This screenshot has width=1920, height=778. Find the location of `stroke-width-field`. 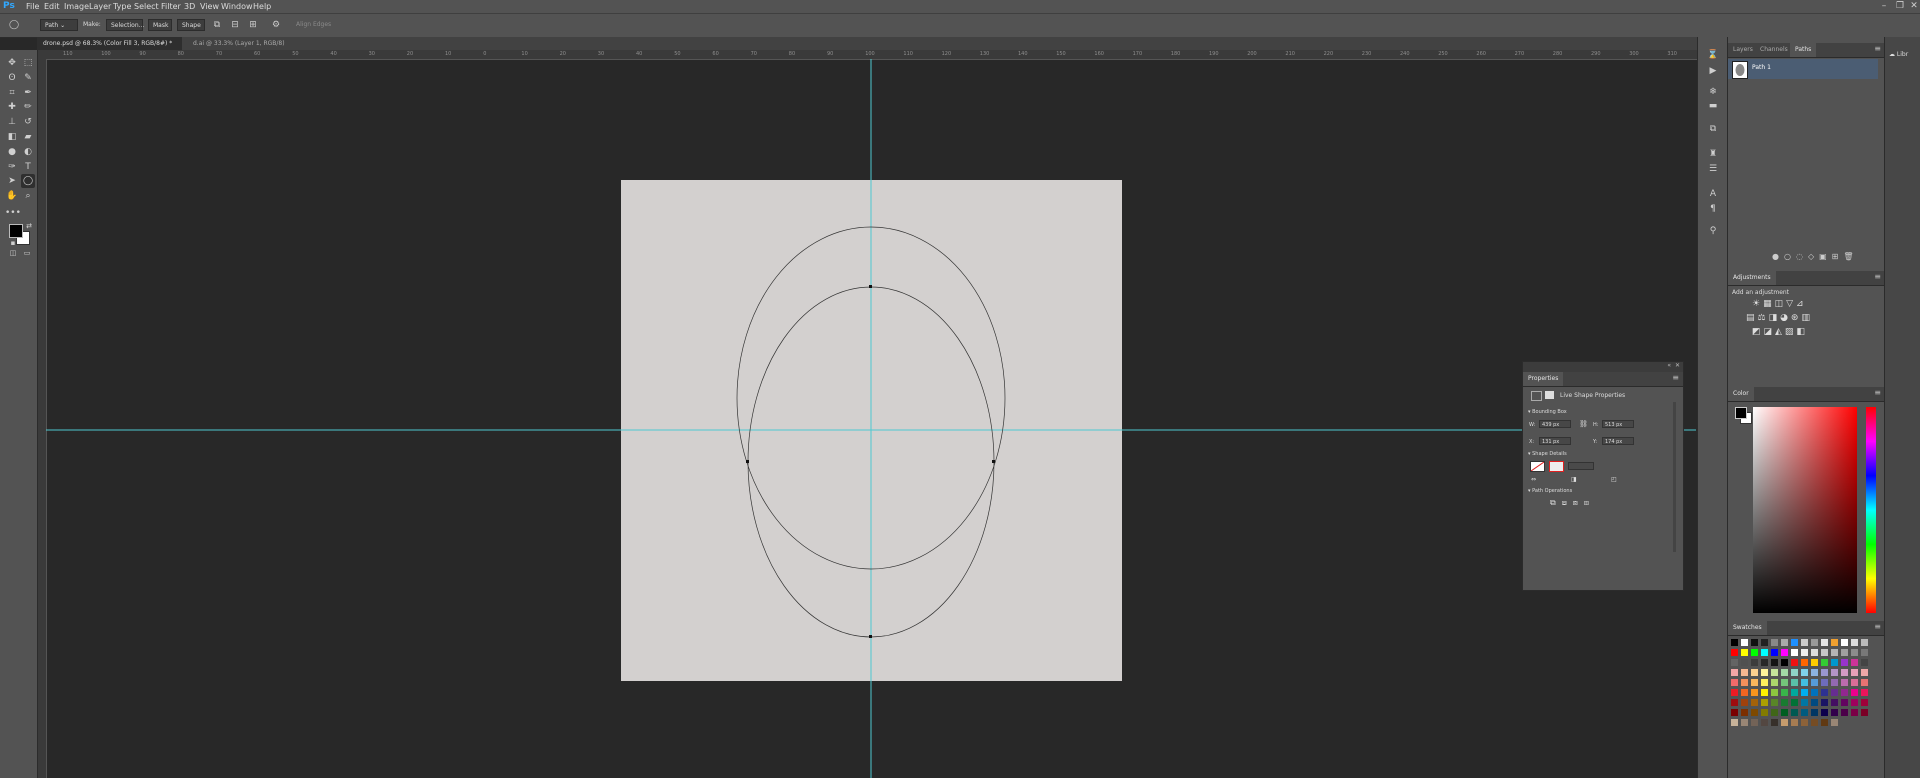

stroke-width-field is located at coordinates (1581, 466).